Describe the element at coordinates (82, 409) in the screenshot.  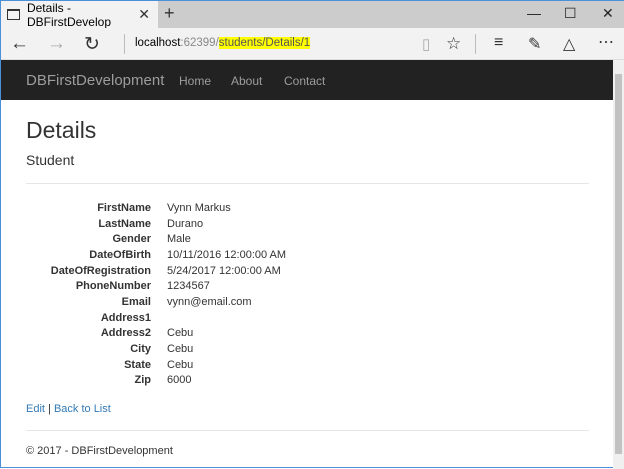
I see `back-to-list-link: Back to List` at that location.